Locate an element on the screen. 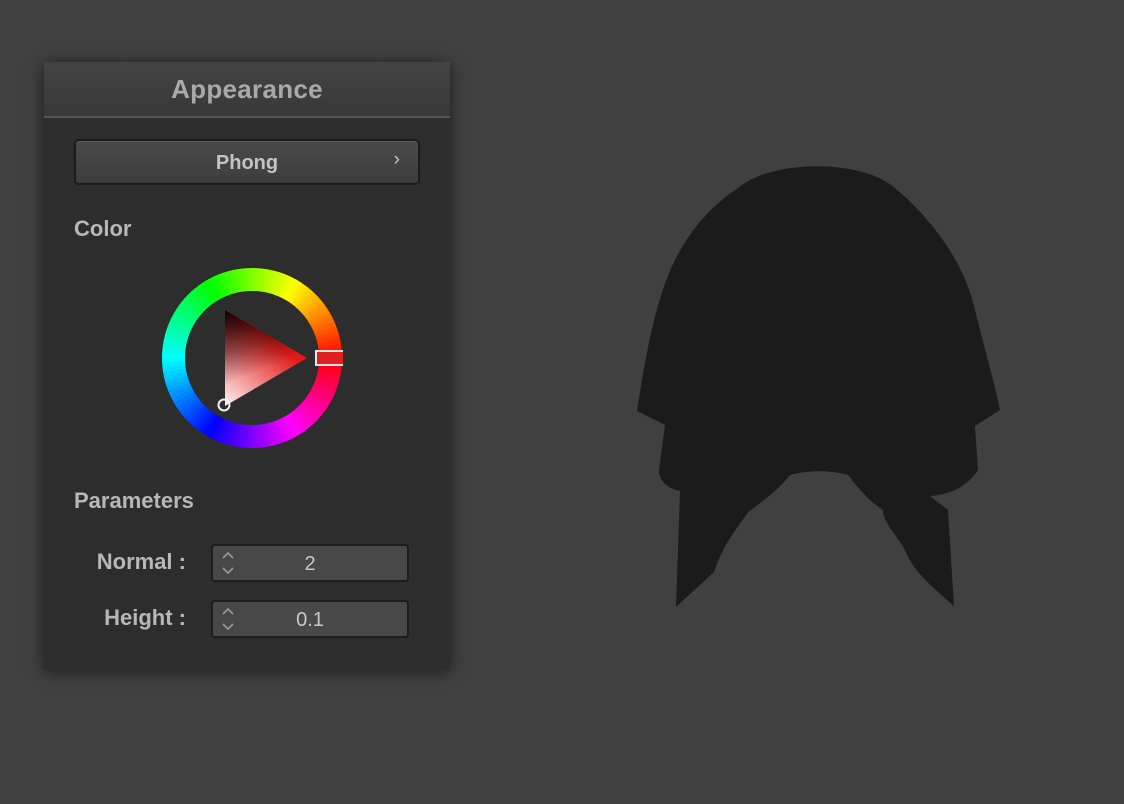 The width and height of the screenshot is (1124, 804). parameters-section-label: Parameters is located at coordinates (134, 500).